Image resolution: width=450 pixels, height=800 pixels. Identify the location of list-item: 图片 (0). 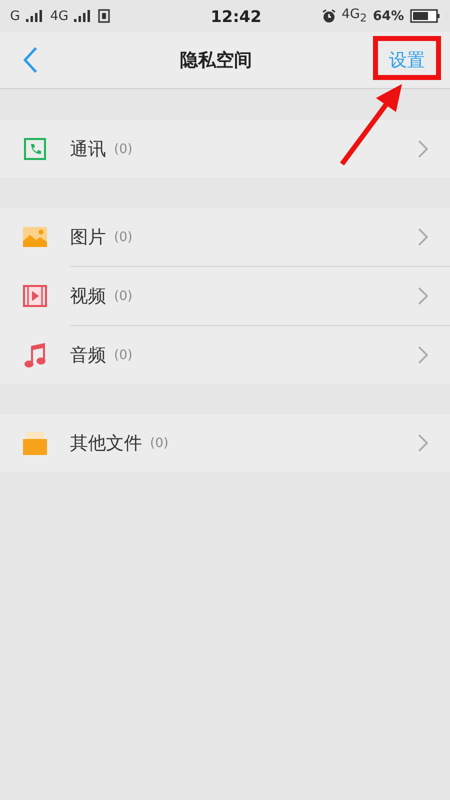
(225, 237).